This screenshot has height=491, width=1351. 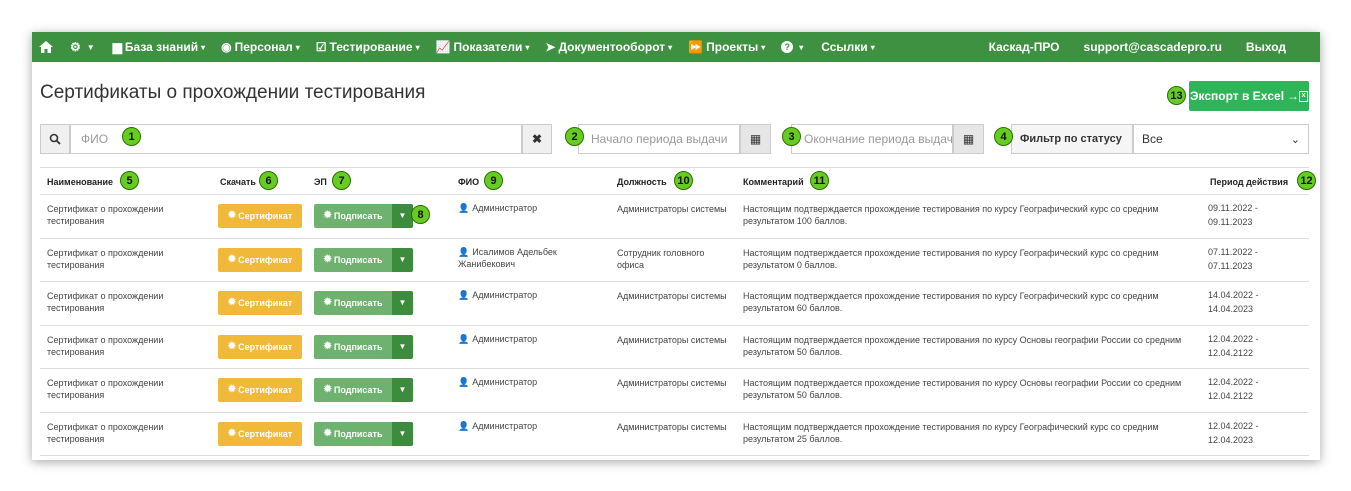 I want to click on col-name: Наименование, so click(x=80, y=182).